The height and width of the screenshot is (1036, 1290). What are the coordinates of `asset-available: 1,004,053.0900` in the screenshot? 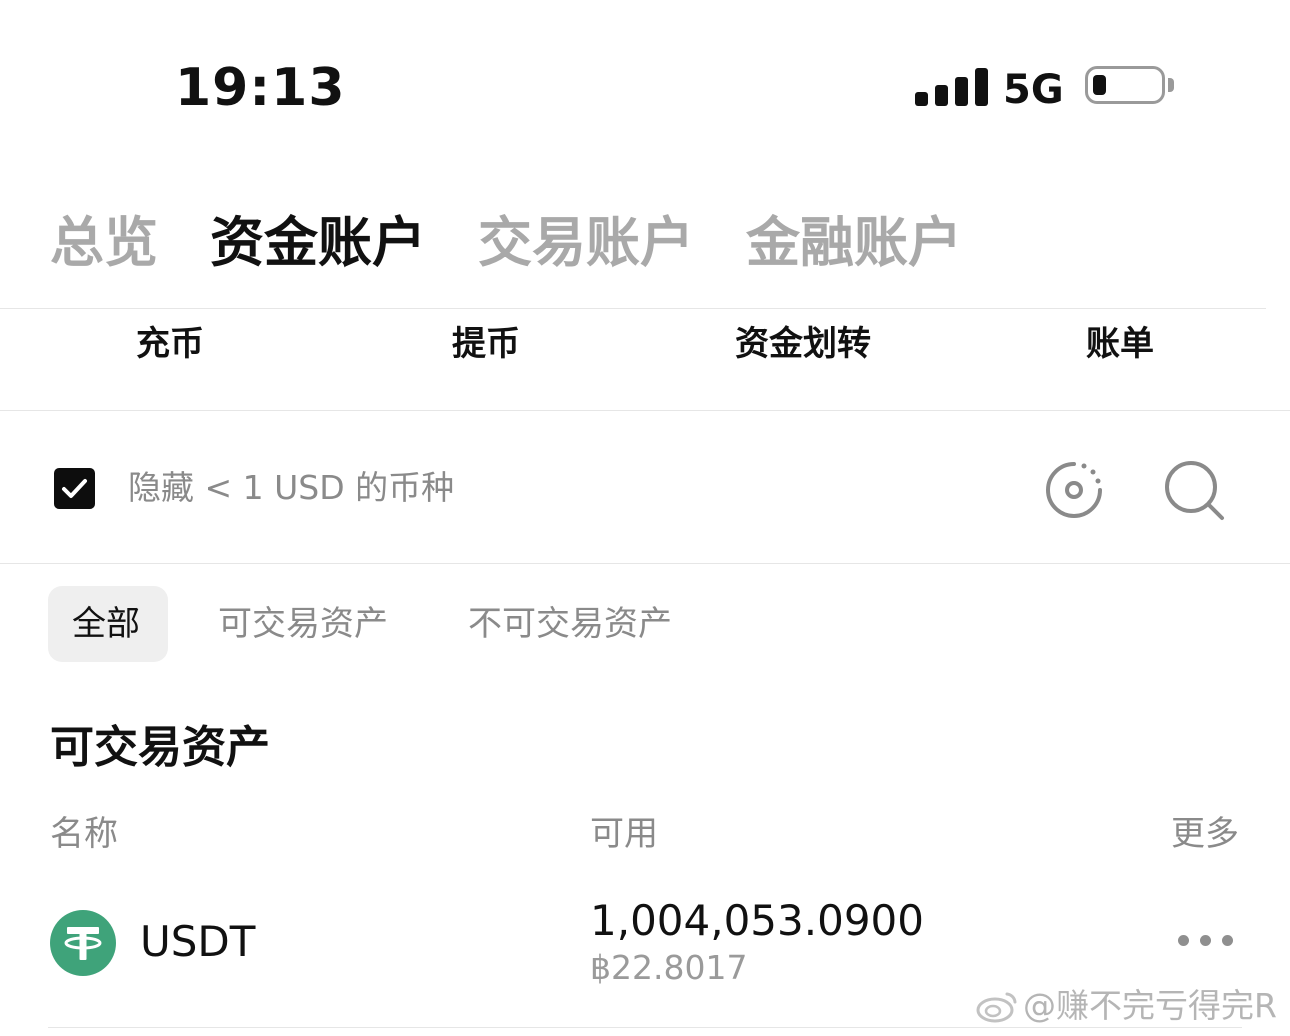 It's located at (757, 920).